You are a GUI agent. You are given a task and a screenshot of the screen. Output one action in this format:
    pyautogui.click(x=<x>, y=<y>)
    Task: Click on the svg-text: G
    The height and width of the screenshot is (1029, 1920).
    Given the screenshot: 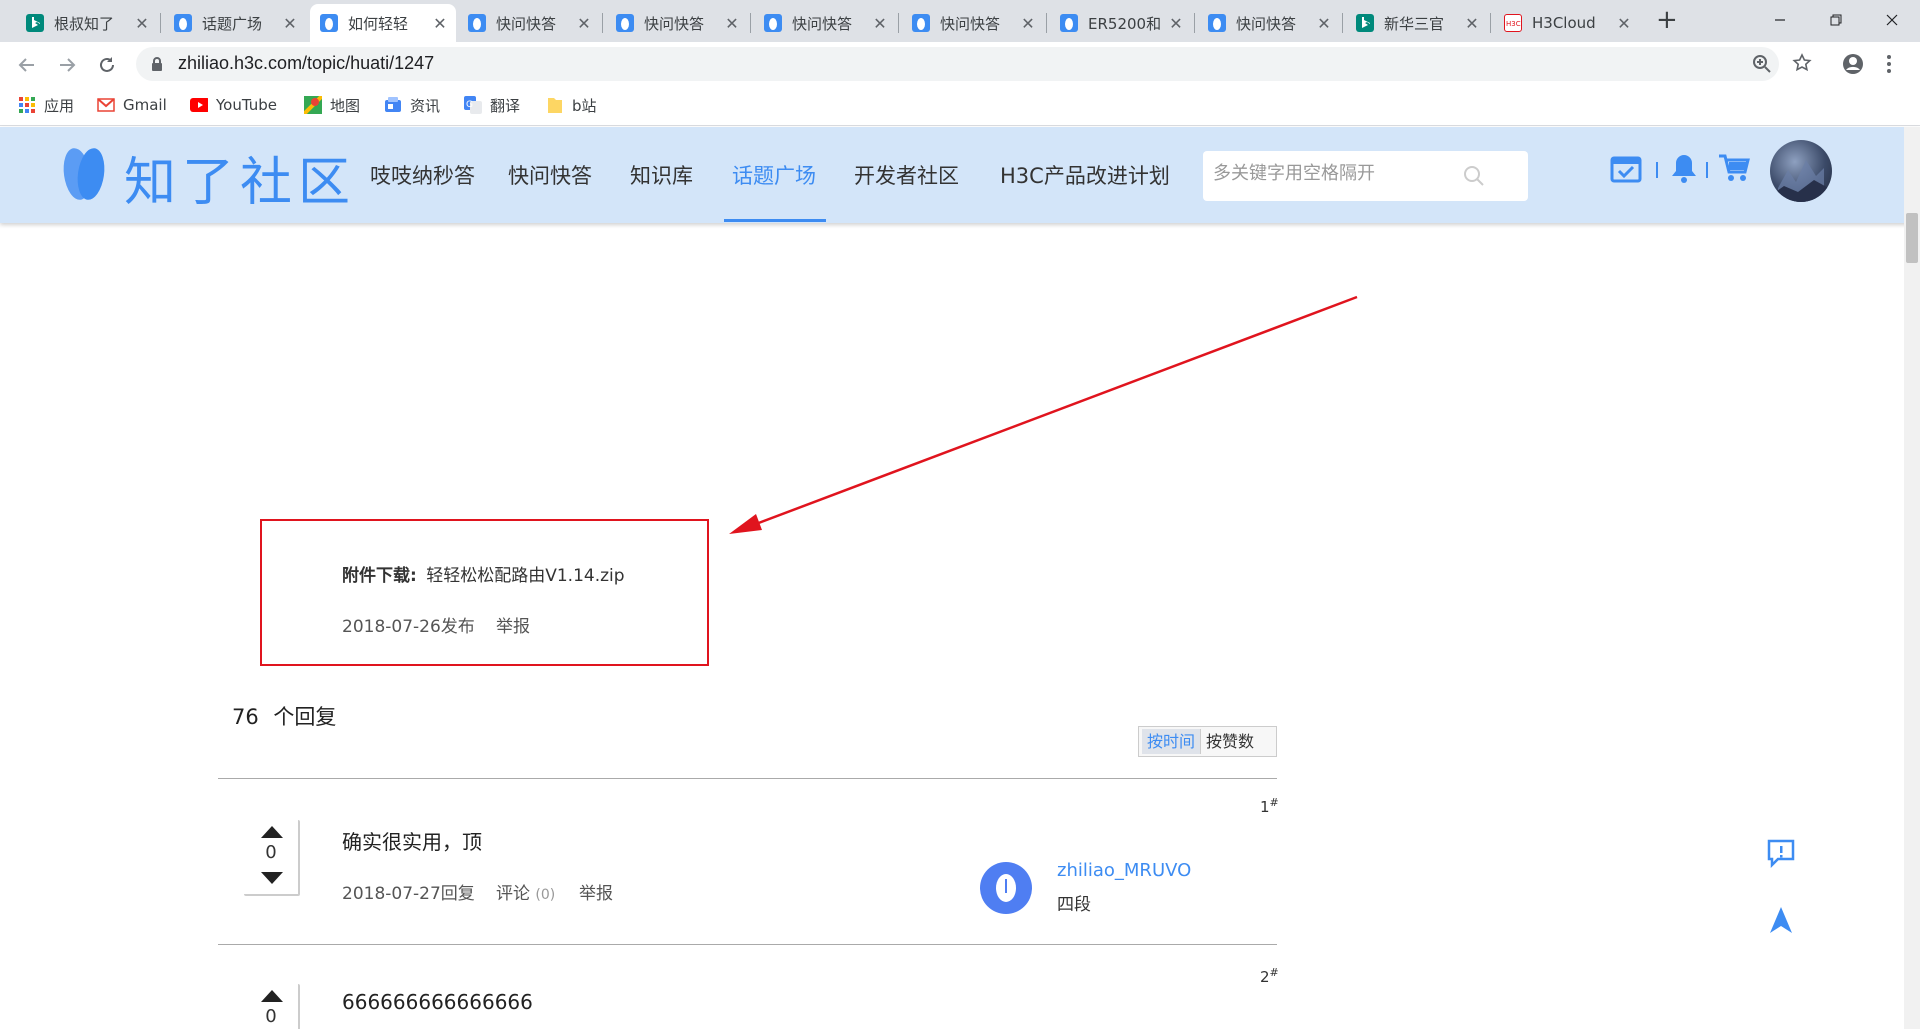 What is the action you would take?
    pyautogui.click(x=469, y=105)
    